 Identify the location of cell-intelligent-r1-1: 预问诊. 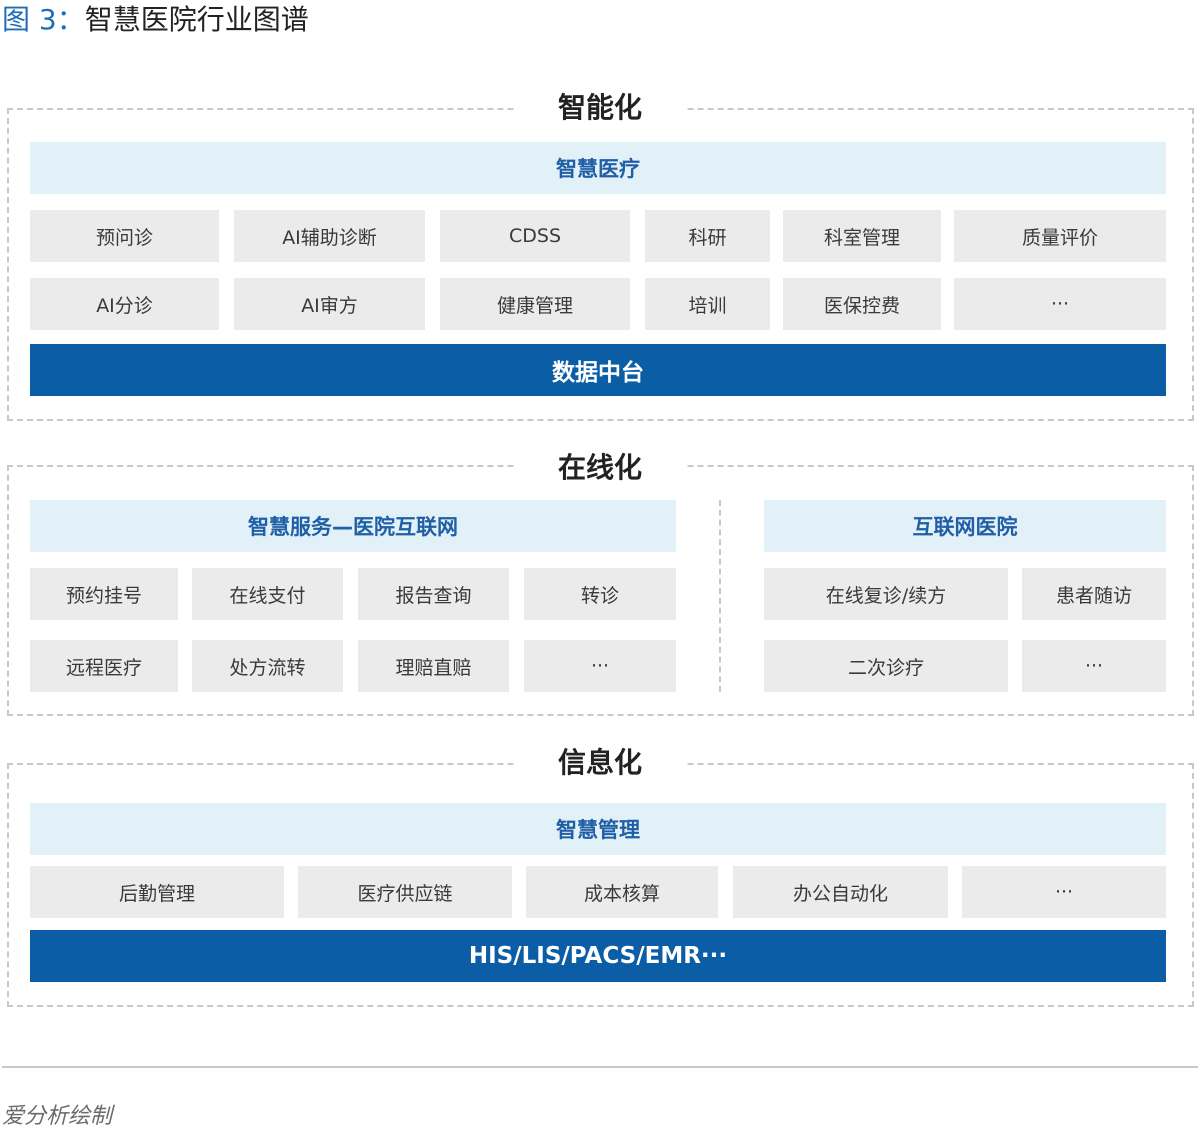
(124, 236).